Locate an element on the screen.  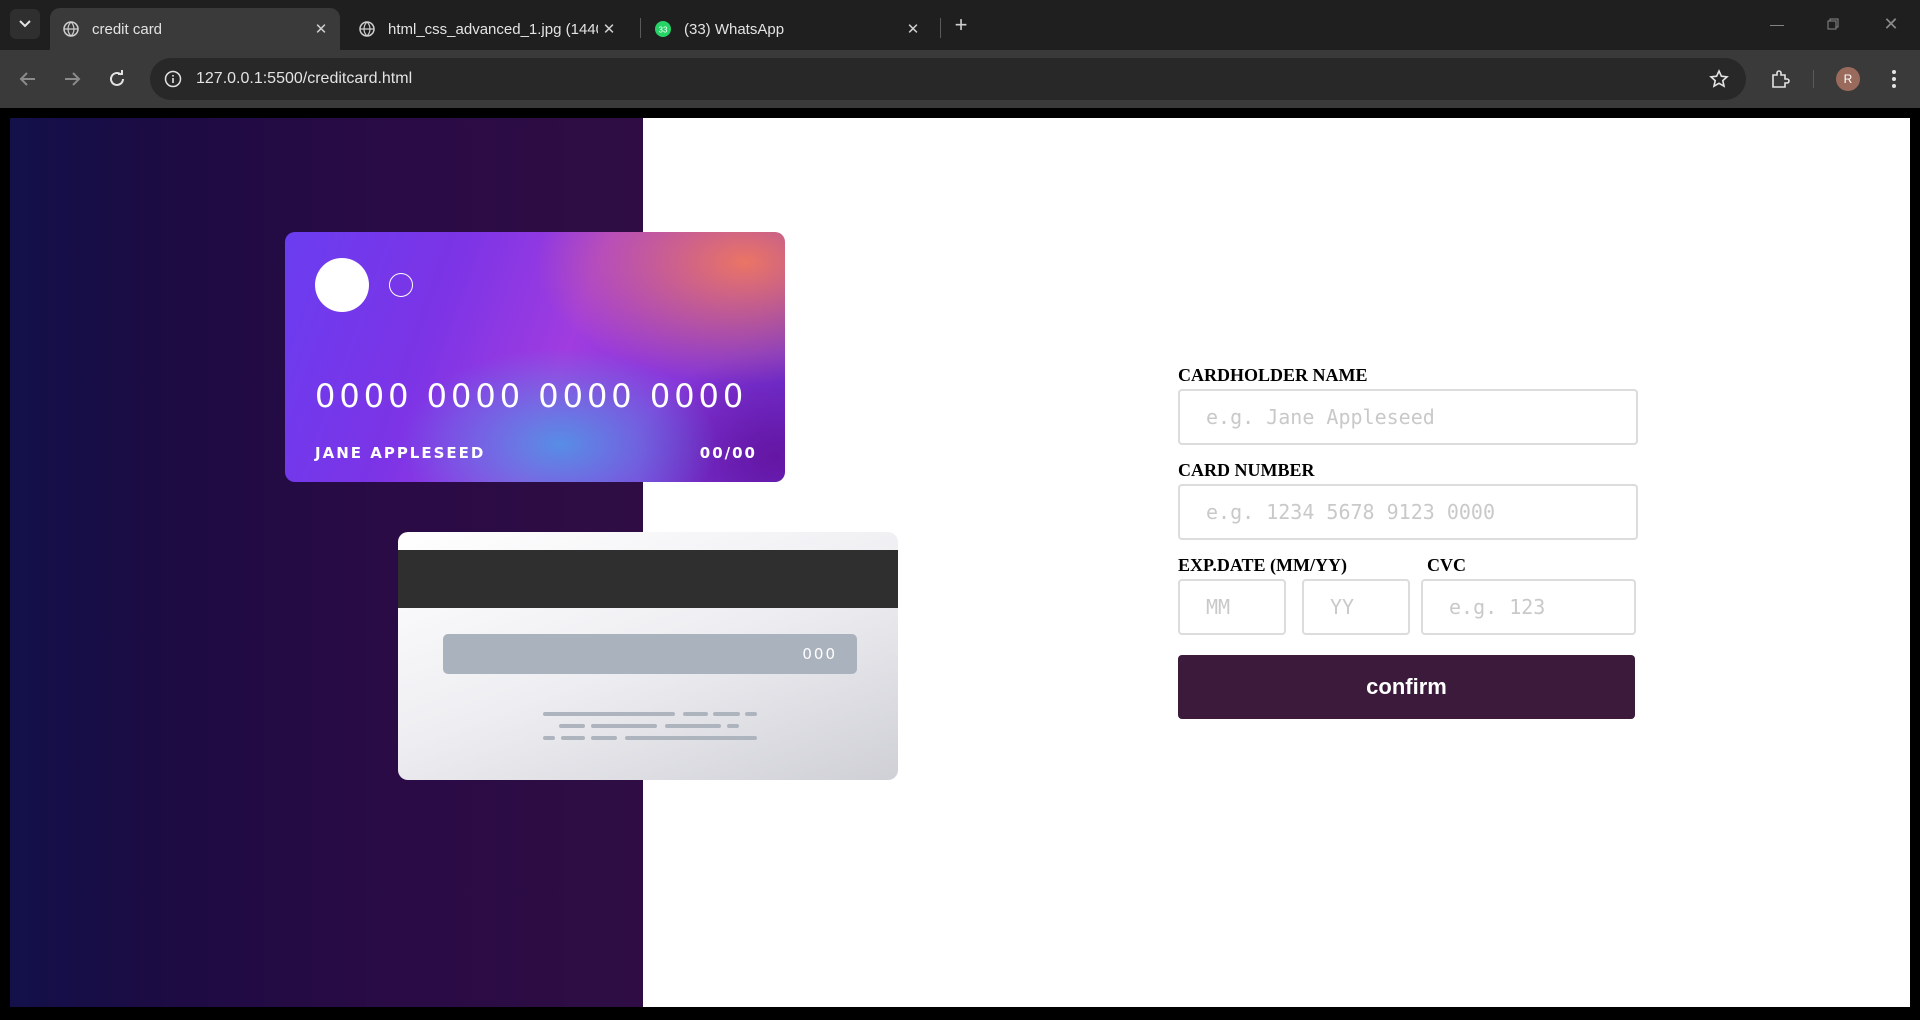
card-number-label: CARD NUMBER is located at coordinates (1246, 470).